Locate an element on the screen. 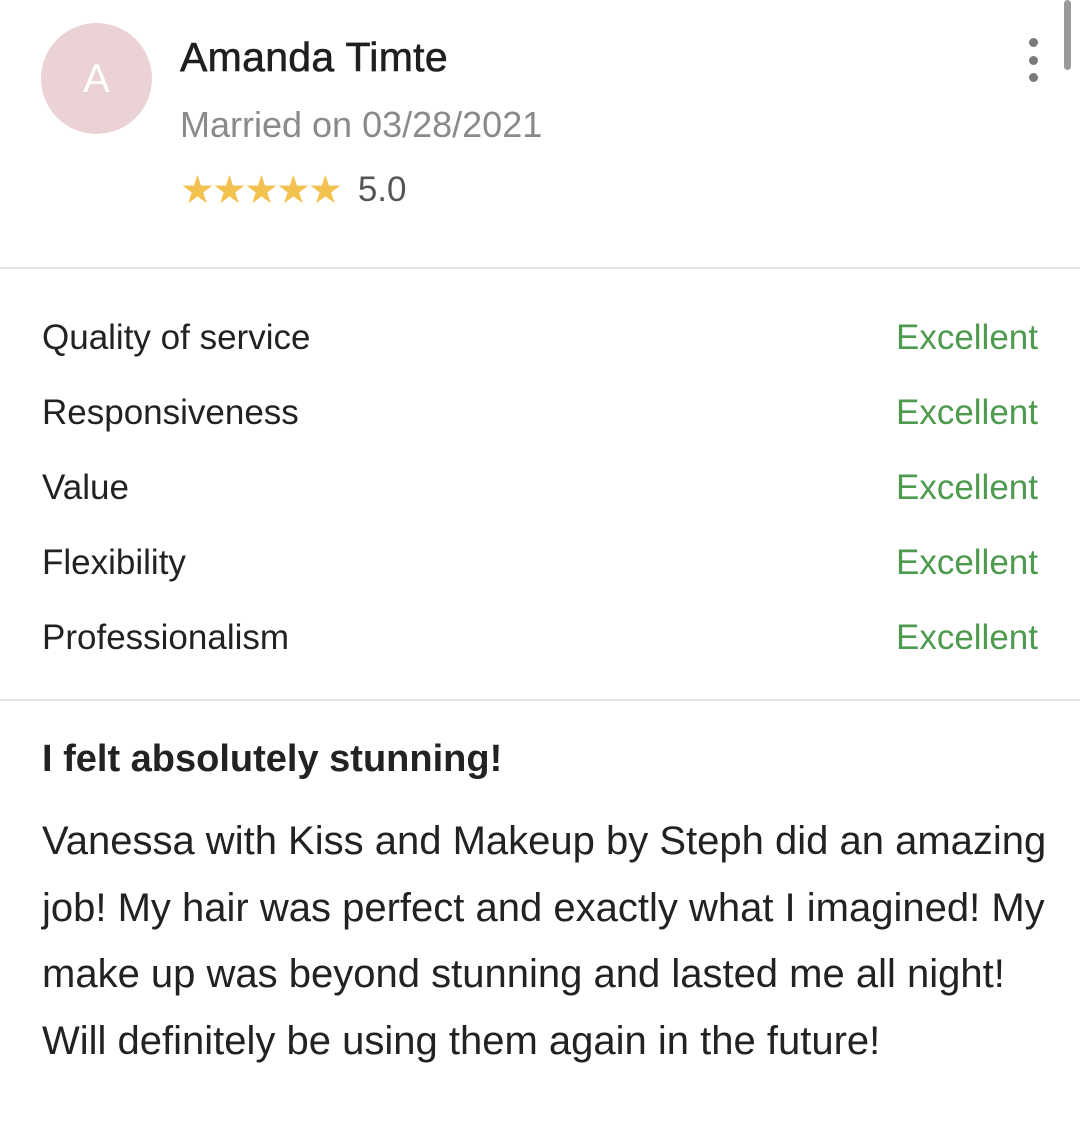 Image resolution: width=1080 pixels, height=1144 pixels. more-vertical-icon is located at coordinates (1033, 60).